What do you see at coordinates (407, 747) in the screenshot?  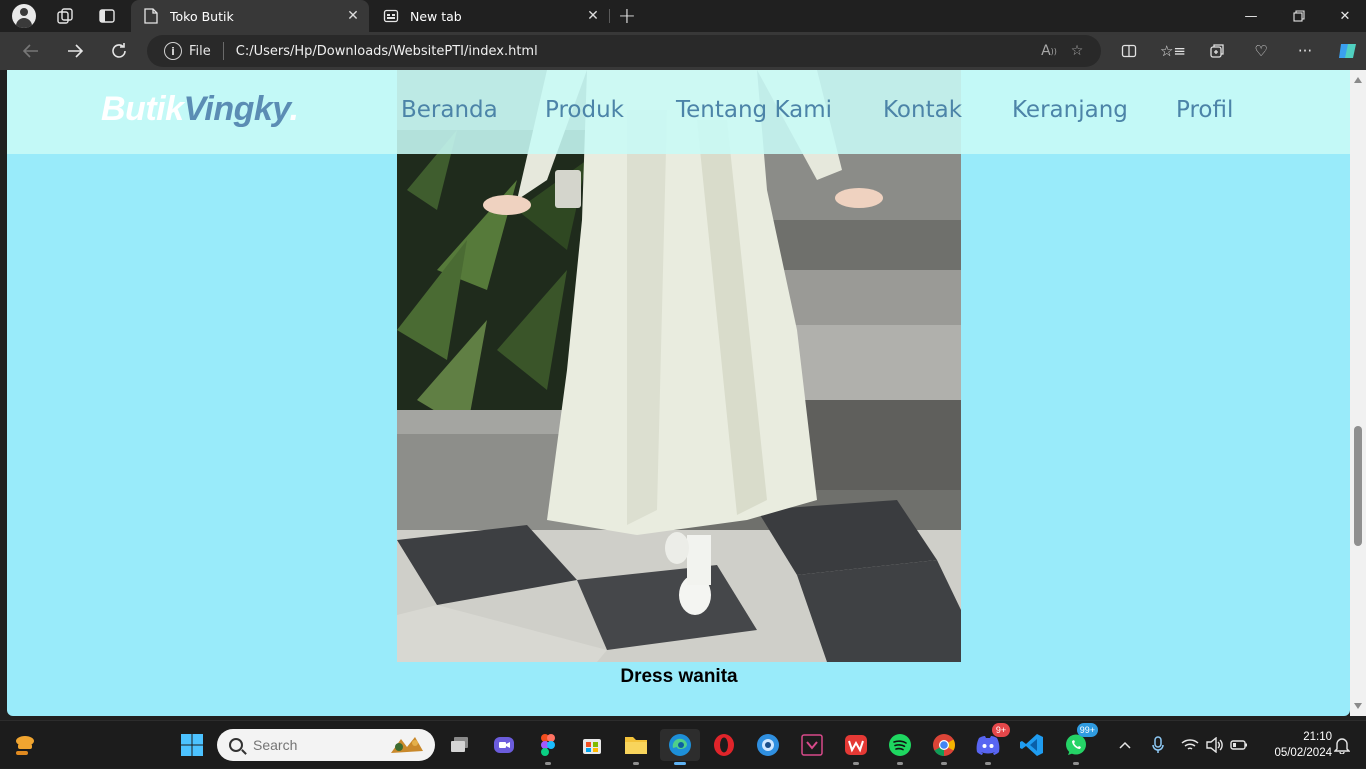 I see `search-highlight-icon` at bounding box center [407, 747].